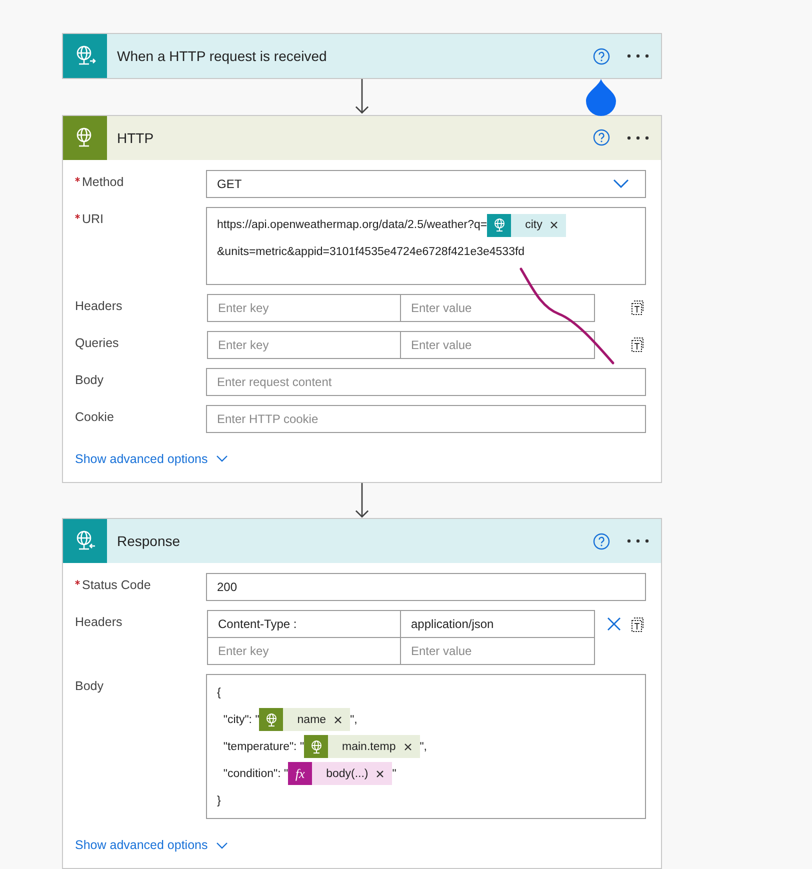 The height and width of the screenshot is (869, 812). Describe the element at coordinates (426, 184) in the screenshot. I see `method-dropdown: GET` at that location.